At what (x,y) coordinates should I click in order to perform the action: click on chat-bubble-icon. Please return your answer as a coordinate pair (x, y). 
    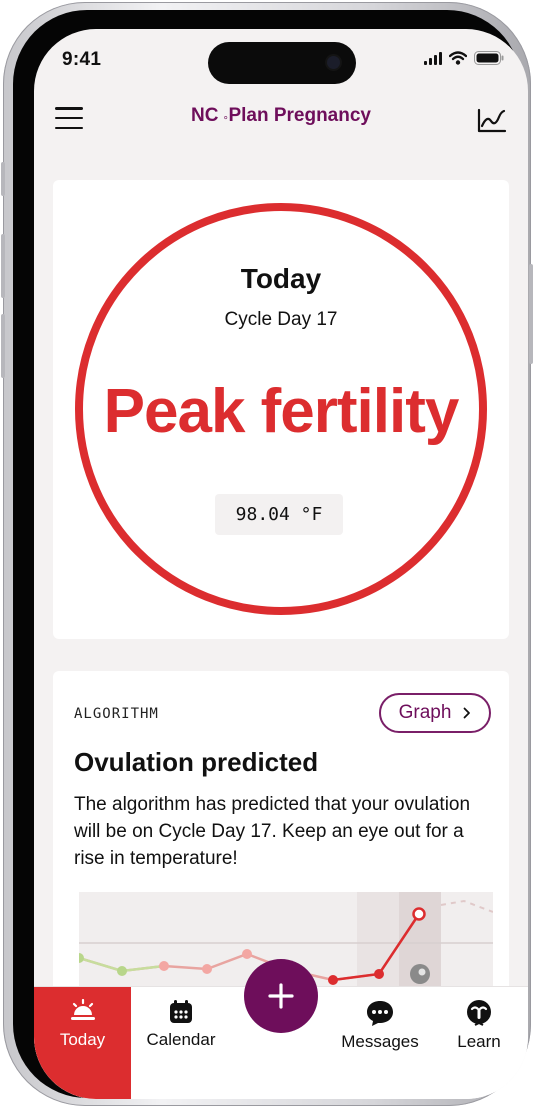
    Looking at the image, I should click on (380, 1013).